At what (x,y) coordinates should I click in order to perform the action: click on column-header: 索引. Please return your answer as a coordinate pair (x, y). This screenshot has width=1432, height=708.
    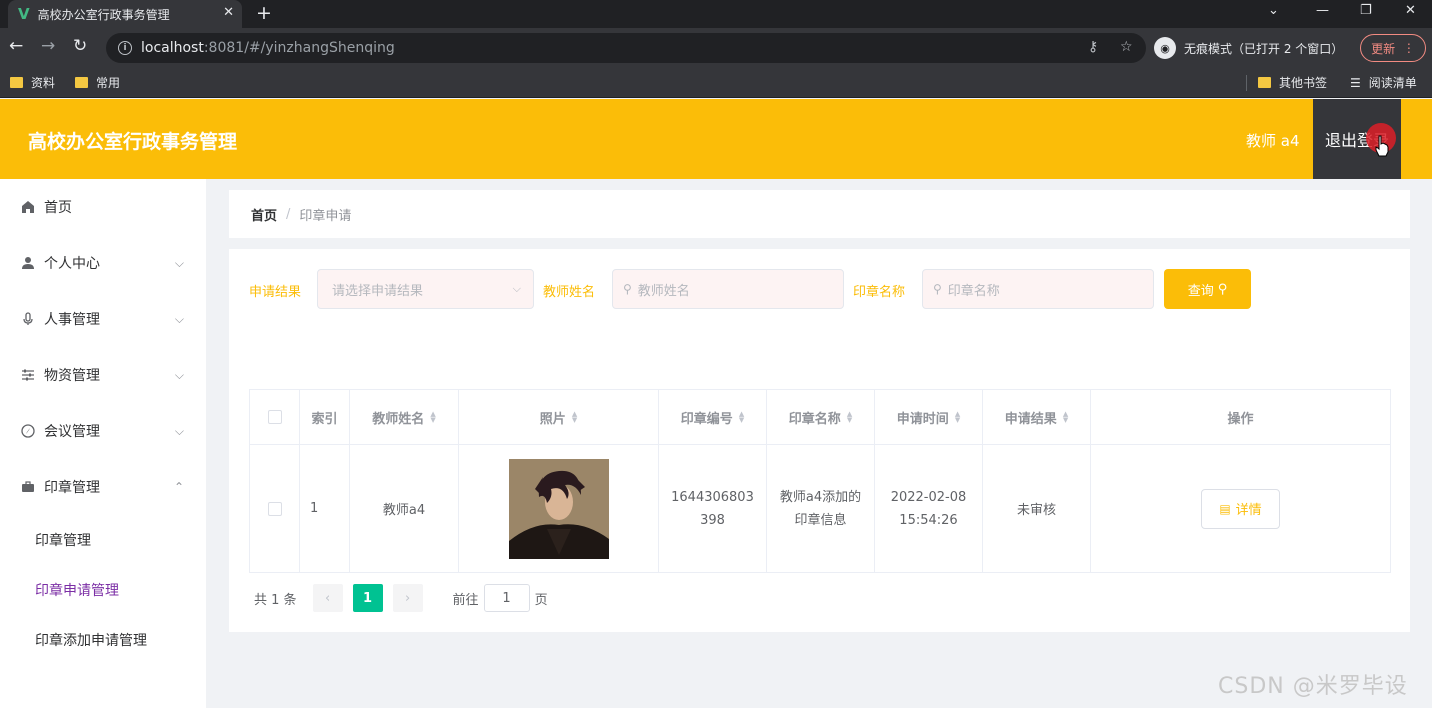
    Looking at the image, I should click on (325, 417).